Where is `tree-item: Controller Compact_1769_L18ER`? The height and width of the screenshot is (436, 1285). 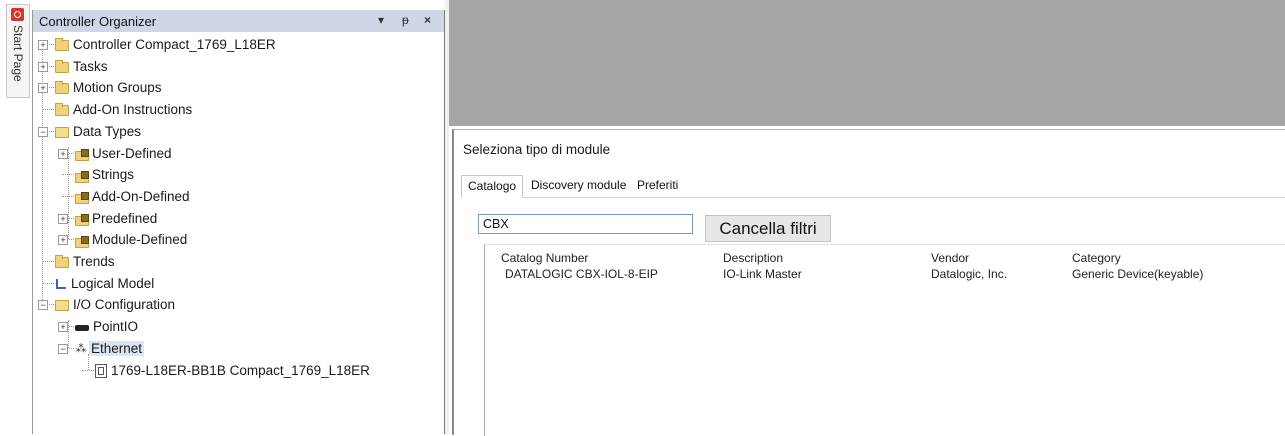
tree-item: Controller Compact_1769_L18ER is located at coordinates (166, 44).